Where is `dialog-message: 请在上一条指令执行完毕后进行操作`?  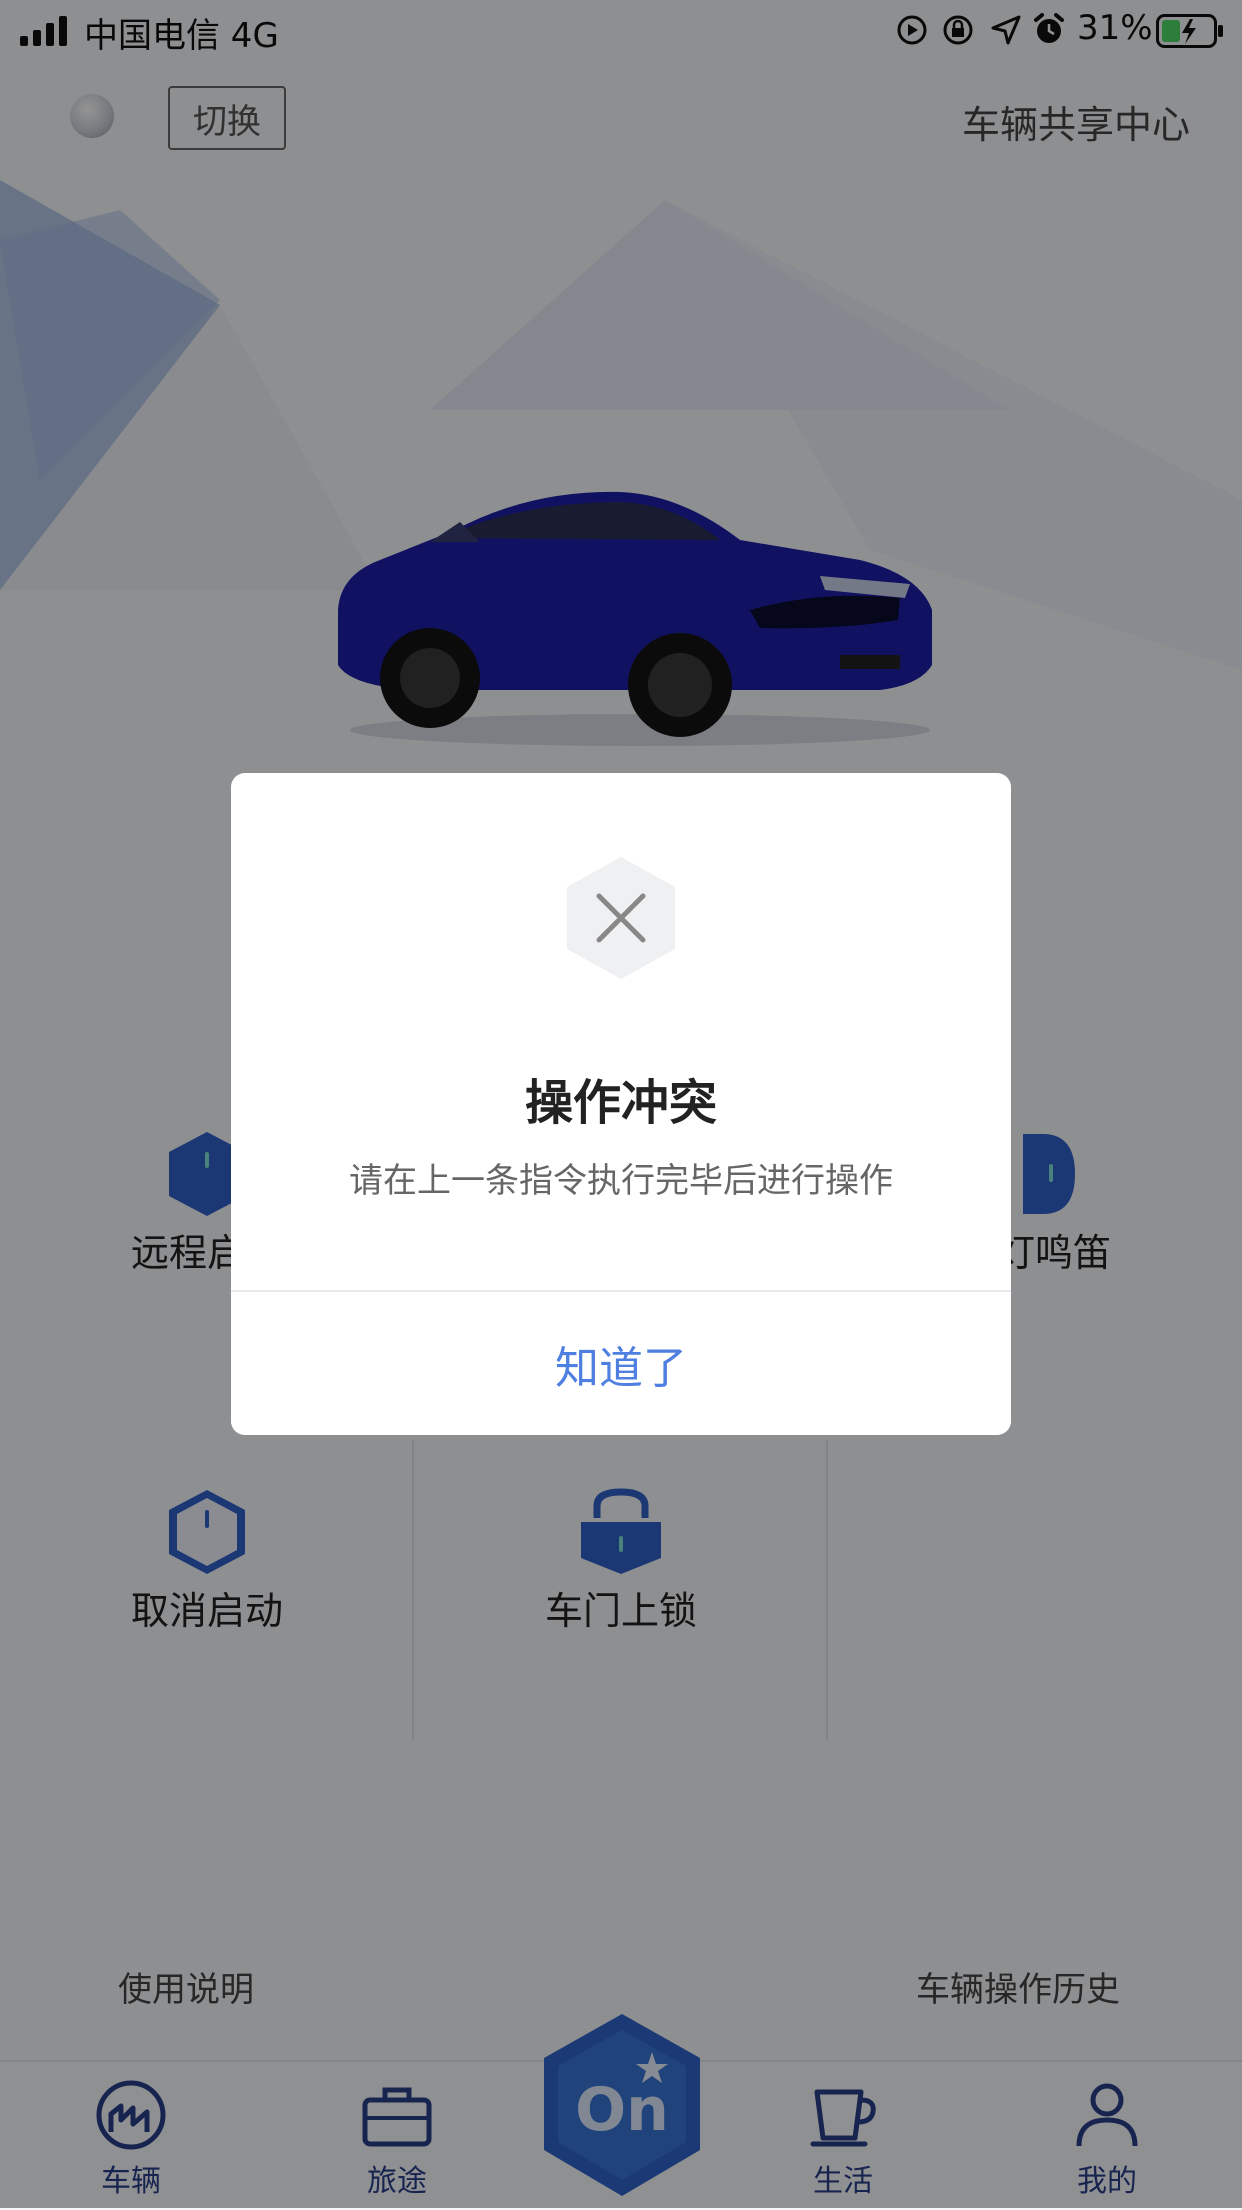
dialog-message: 请在上一条指令执行完毕后进行操作 is located at coordinates (621, 1181).